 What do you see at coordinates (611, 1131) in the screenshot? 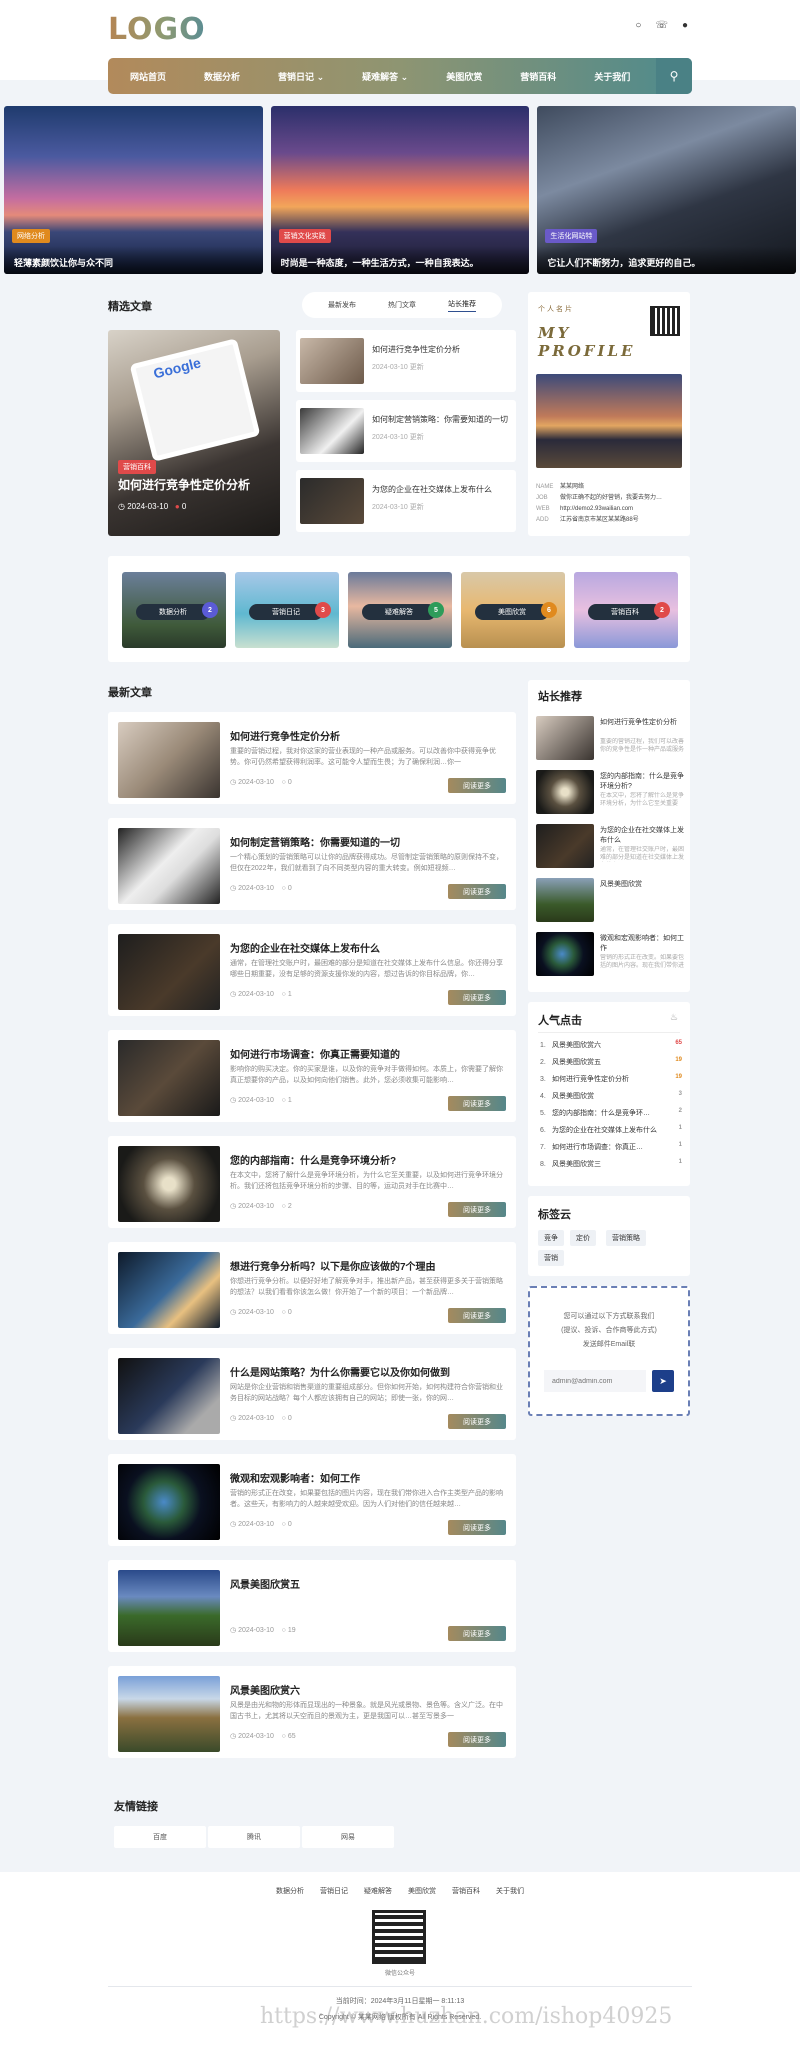
I see `hot-item: 6. 为您的企业在社交媒体上发布什么 1` at bounding box center [611, 1131].